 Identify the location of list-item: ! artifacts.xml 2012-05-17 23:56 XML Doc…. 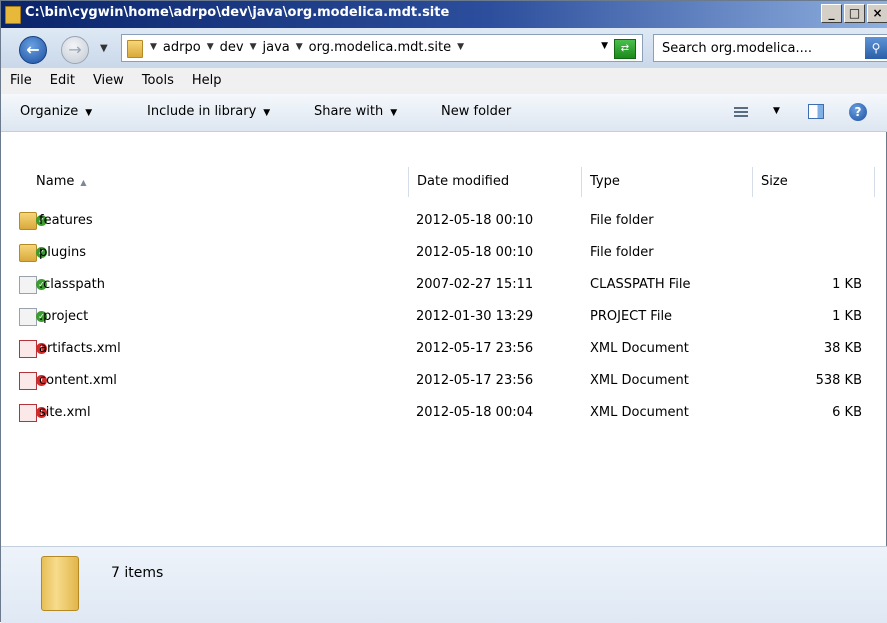
(444, 349).